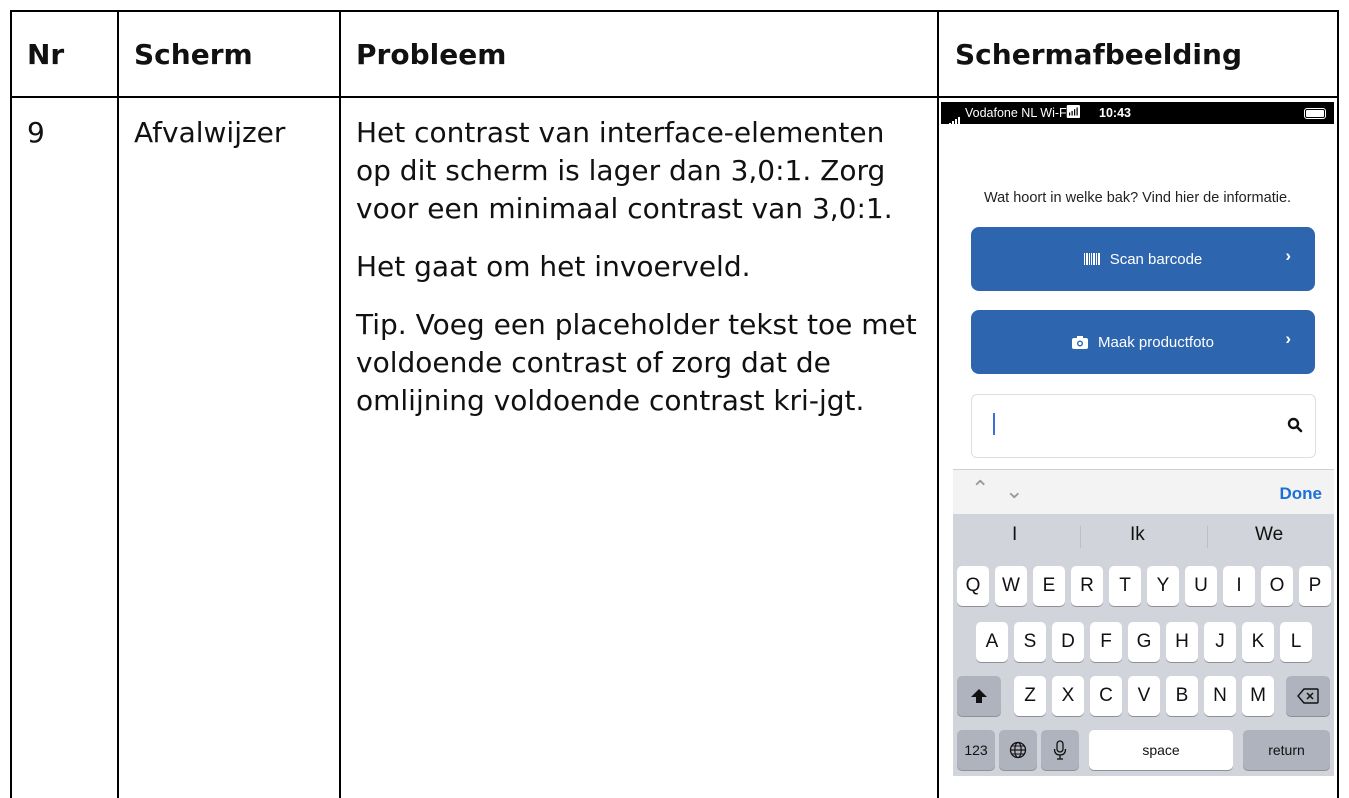  I want to click on microphone-key, so click(1060, 750).